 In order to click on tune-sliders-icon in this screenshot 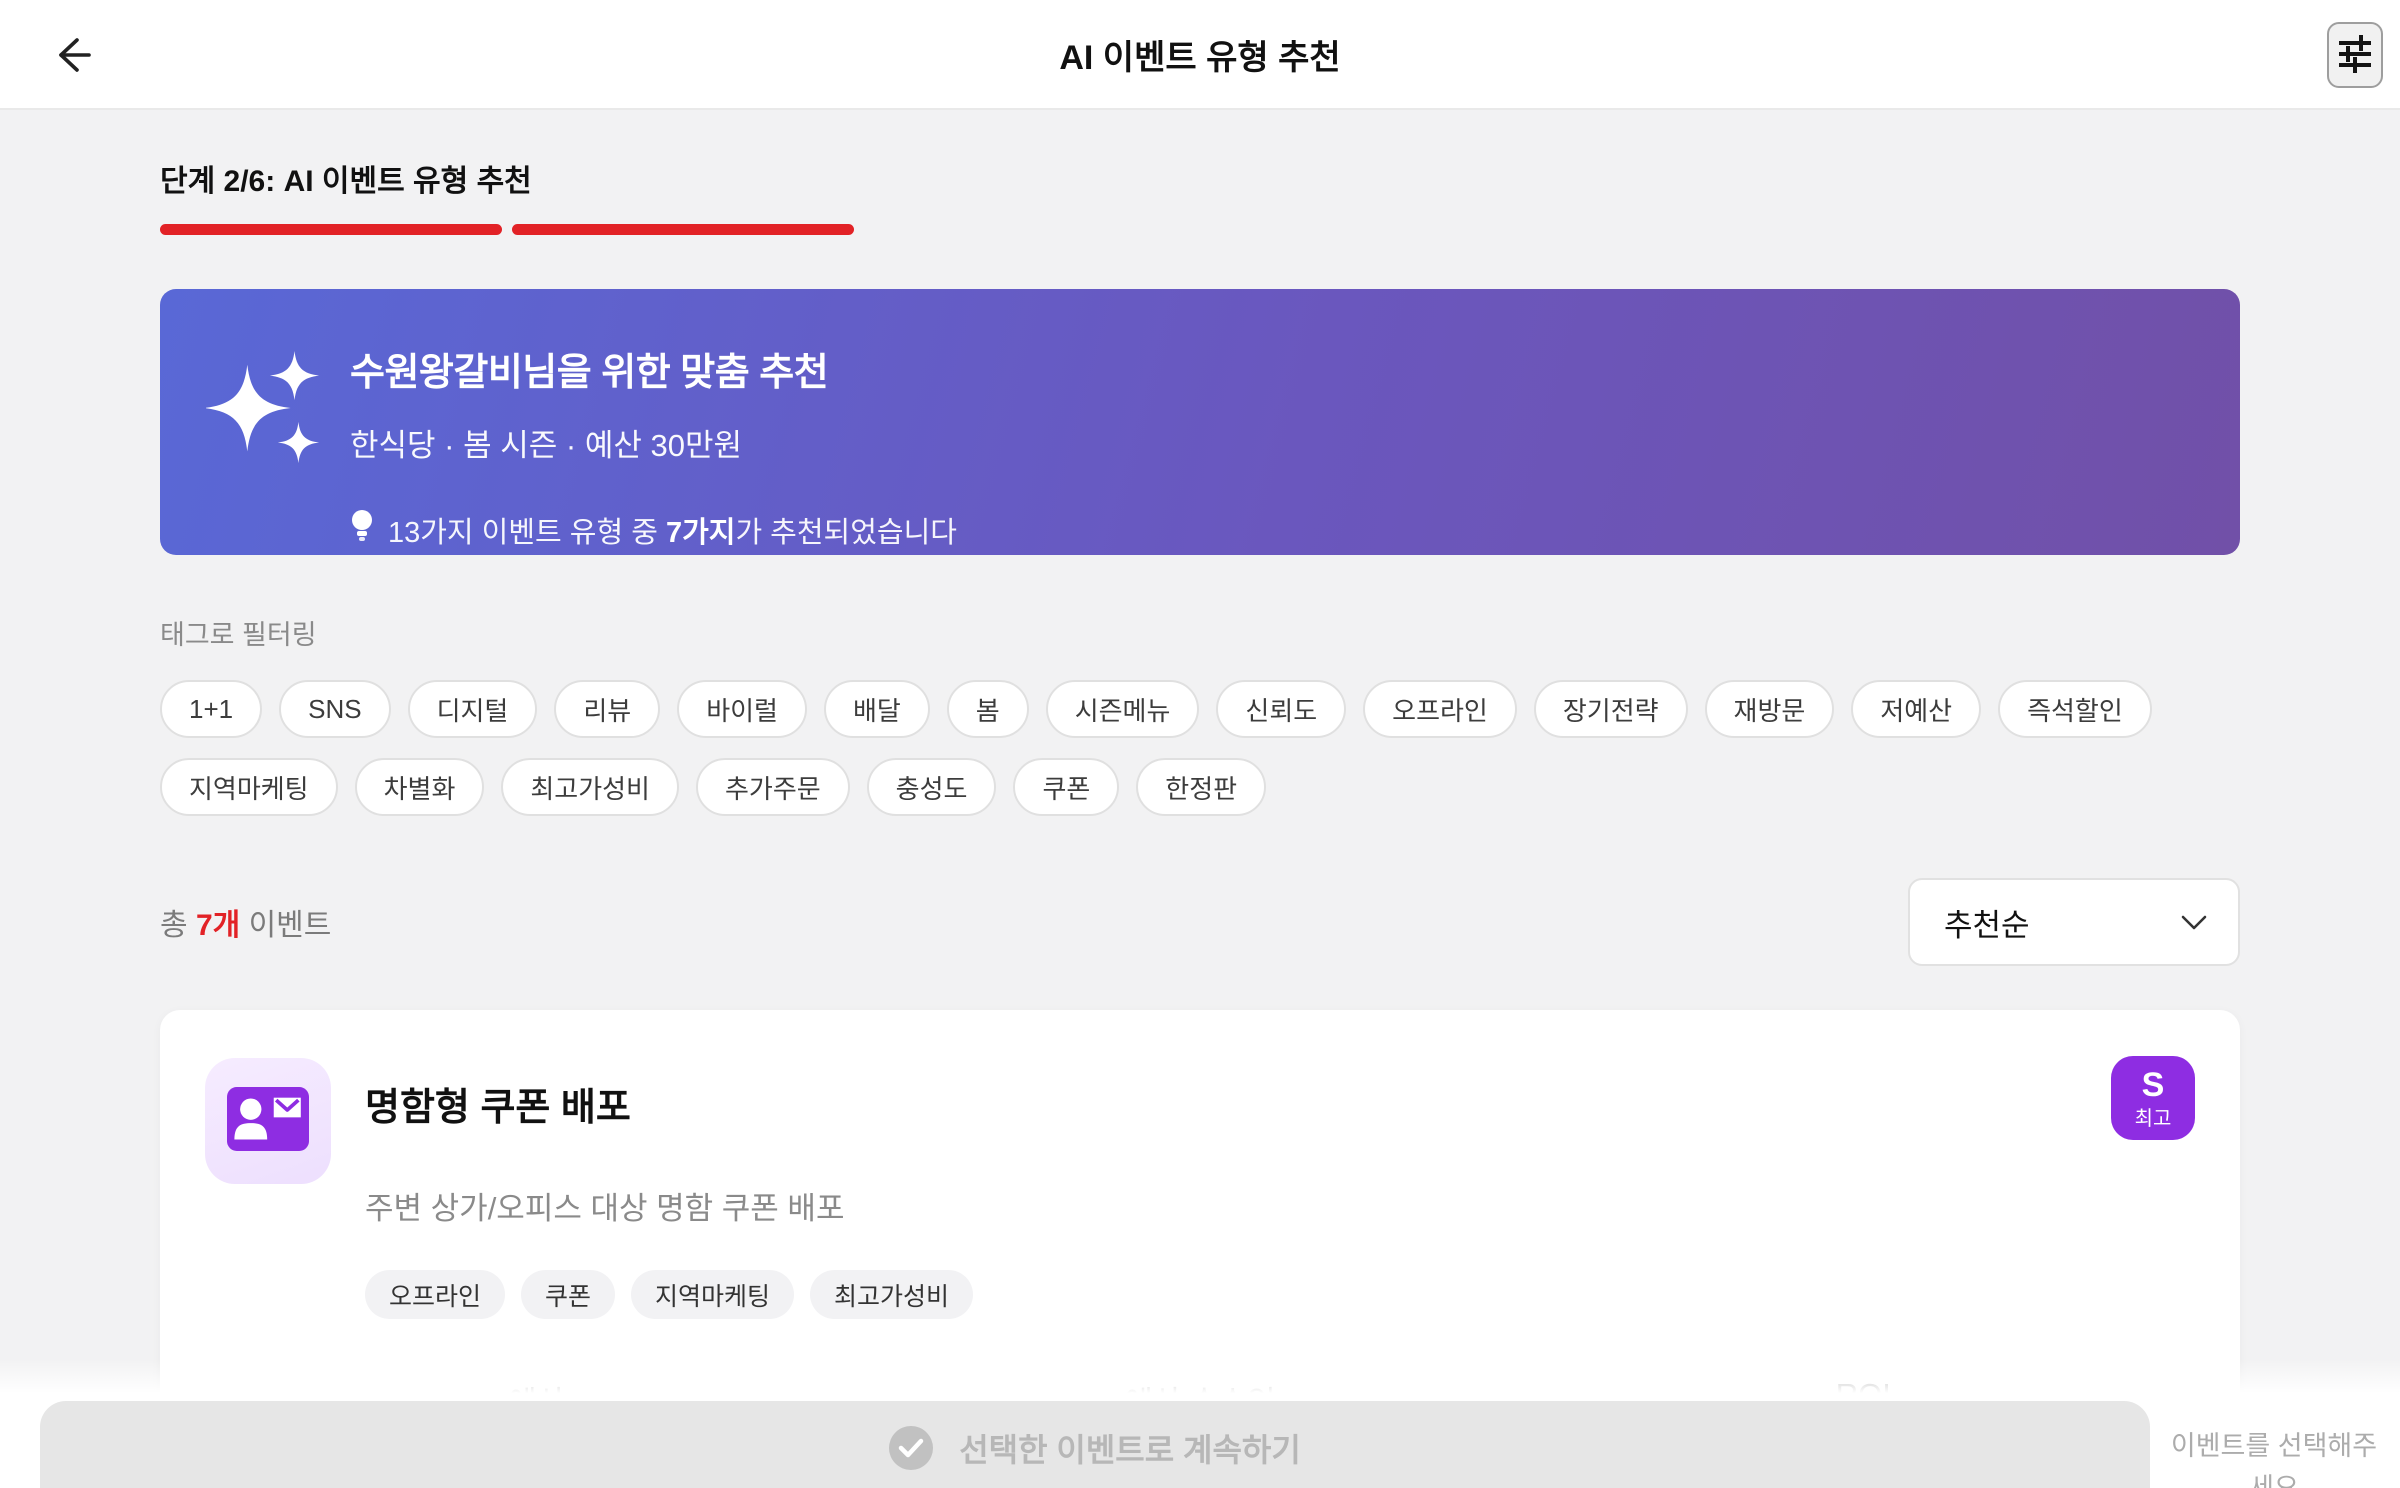, I will do `click(2355, 55)`.